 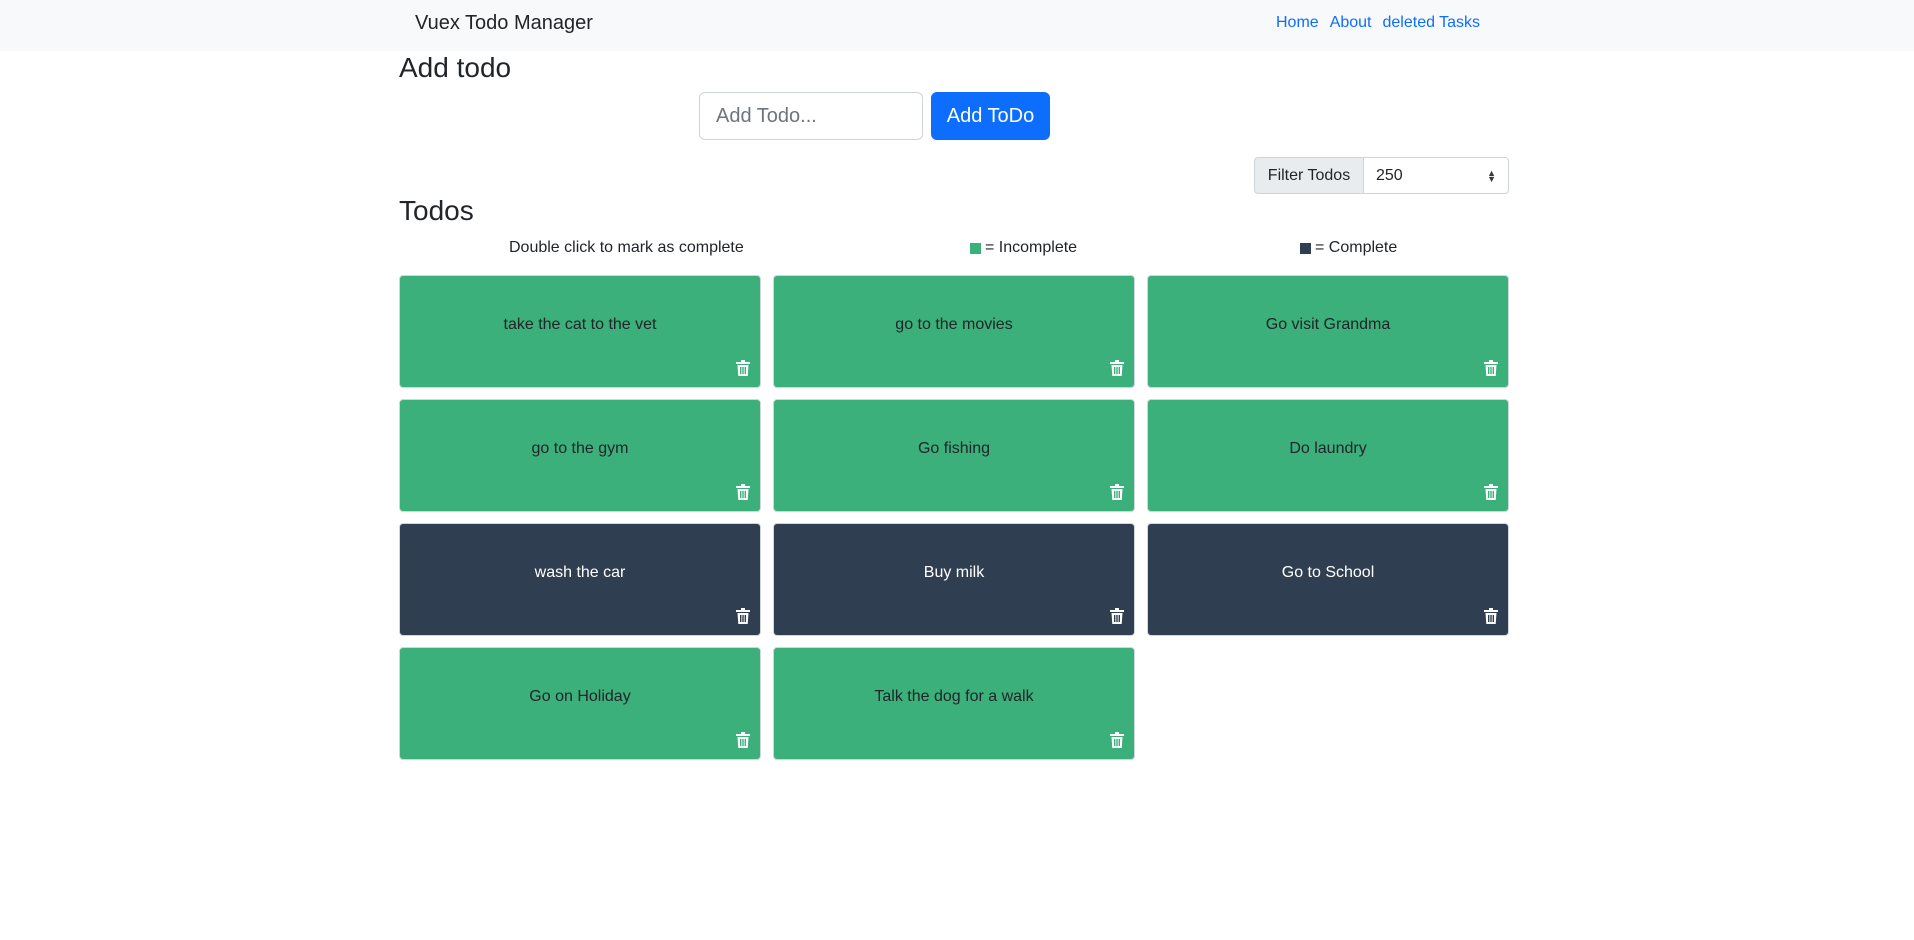 I want to click on todo-card: Buy milk, so click(x=954, y=579).